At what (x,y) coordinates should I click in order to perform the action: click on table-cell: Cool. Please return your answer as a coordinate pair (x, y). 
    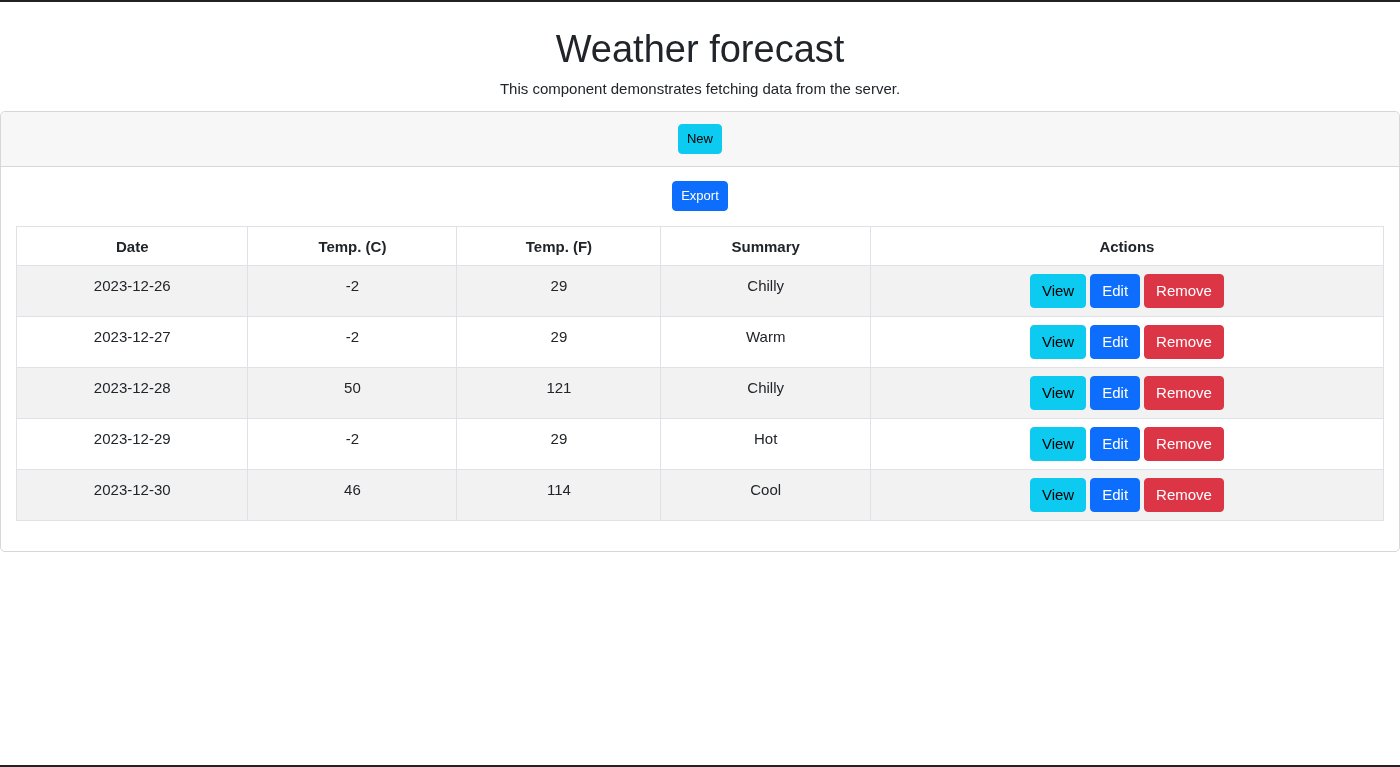
    Looking at the image, I should click on (765, 495).